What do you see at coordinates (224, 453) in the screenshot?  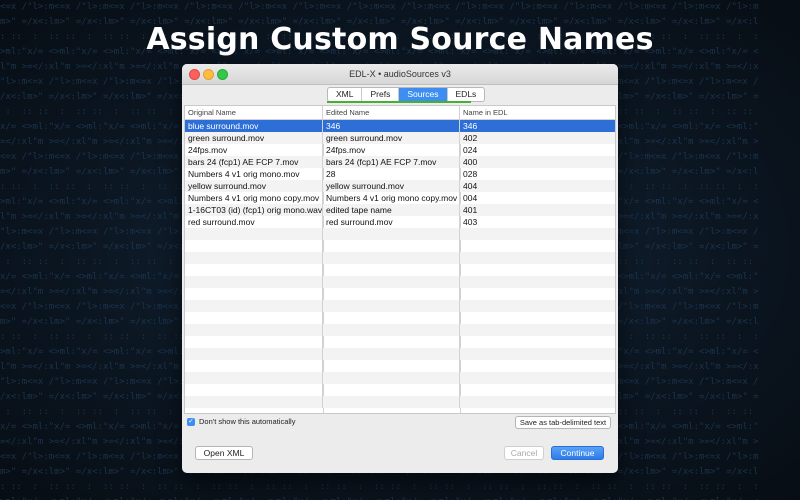 I see `open-xml-button: Open XML` at bounding box center [224, 453].